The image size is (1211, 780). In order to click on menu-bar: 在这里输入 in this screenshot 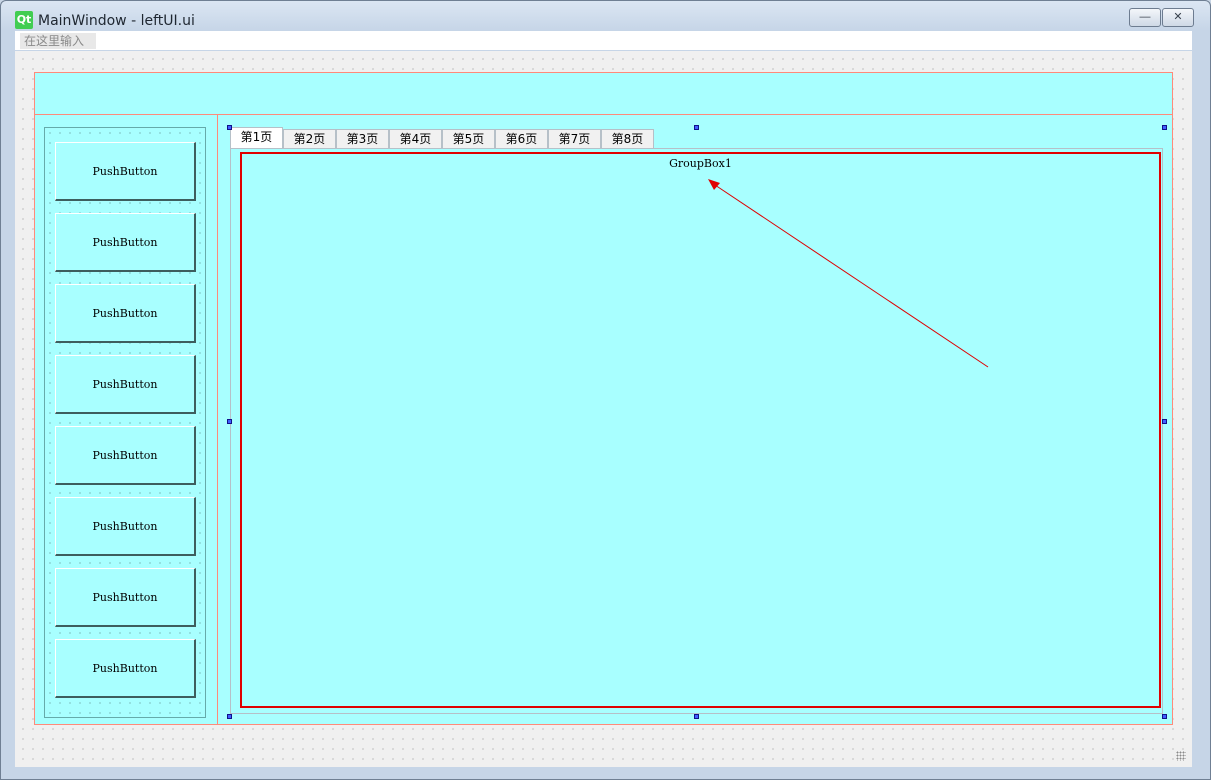, I will do `click(603, 40)`.